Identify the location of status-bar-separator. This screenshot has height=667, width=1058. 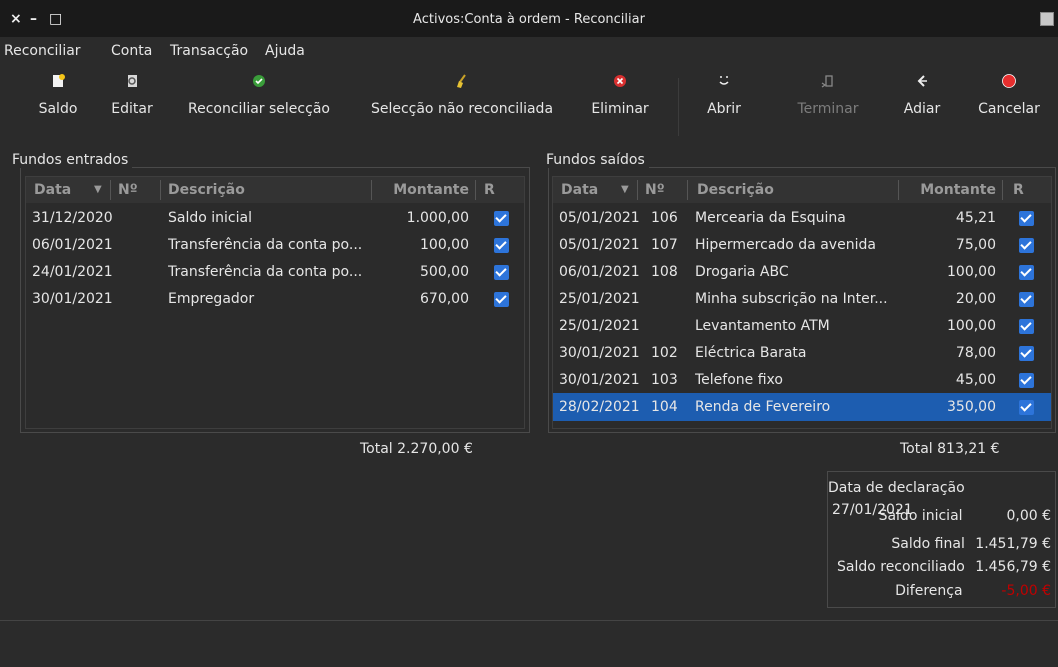
(529, 620).